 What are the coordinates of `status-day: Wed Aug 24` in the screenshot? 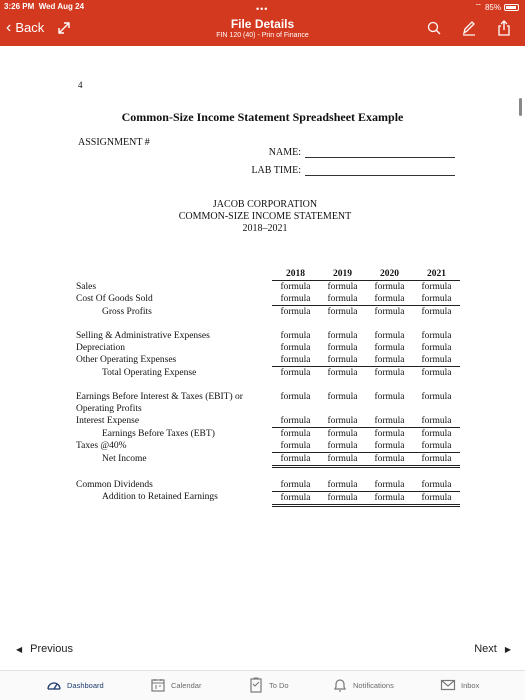 It's located at (61, 6).